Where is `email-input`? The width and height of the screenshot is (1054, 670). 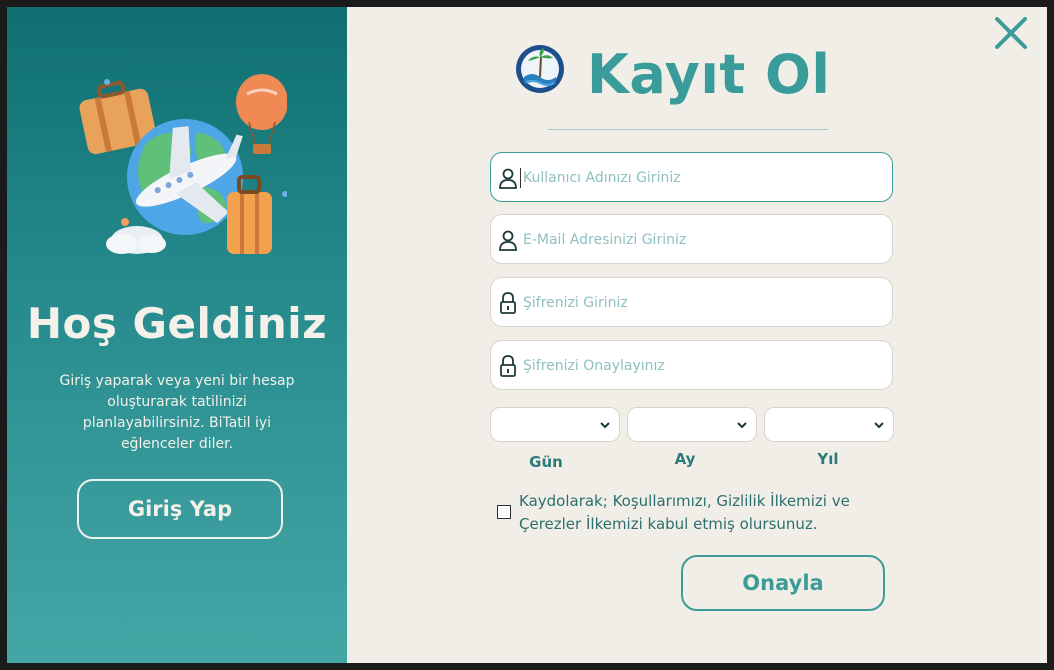
email-input is located at coordinates (703, 240).